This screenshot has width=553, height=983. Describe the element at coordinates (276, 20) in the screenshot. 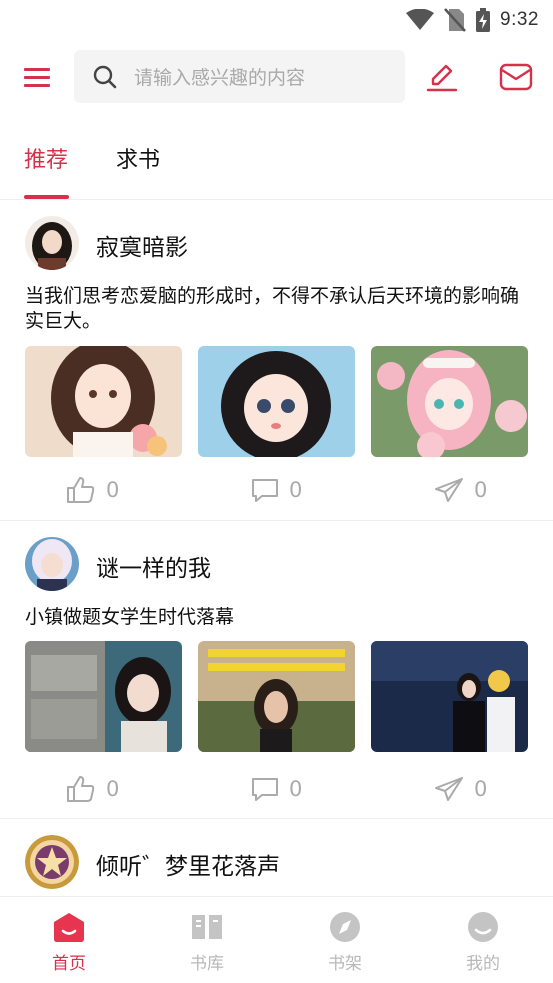

I see `status-bar: 9:32` at that location.